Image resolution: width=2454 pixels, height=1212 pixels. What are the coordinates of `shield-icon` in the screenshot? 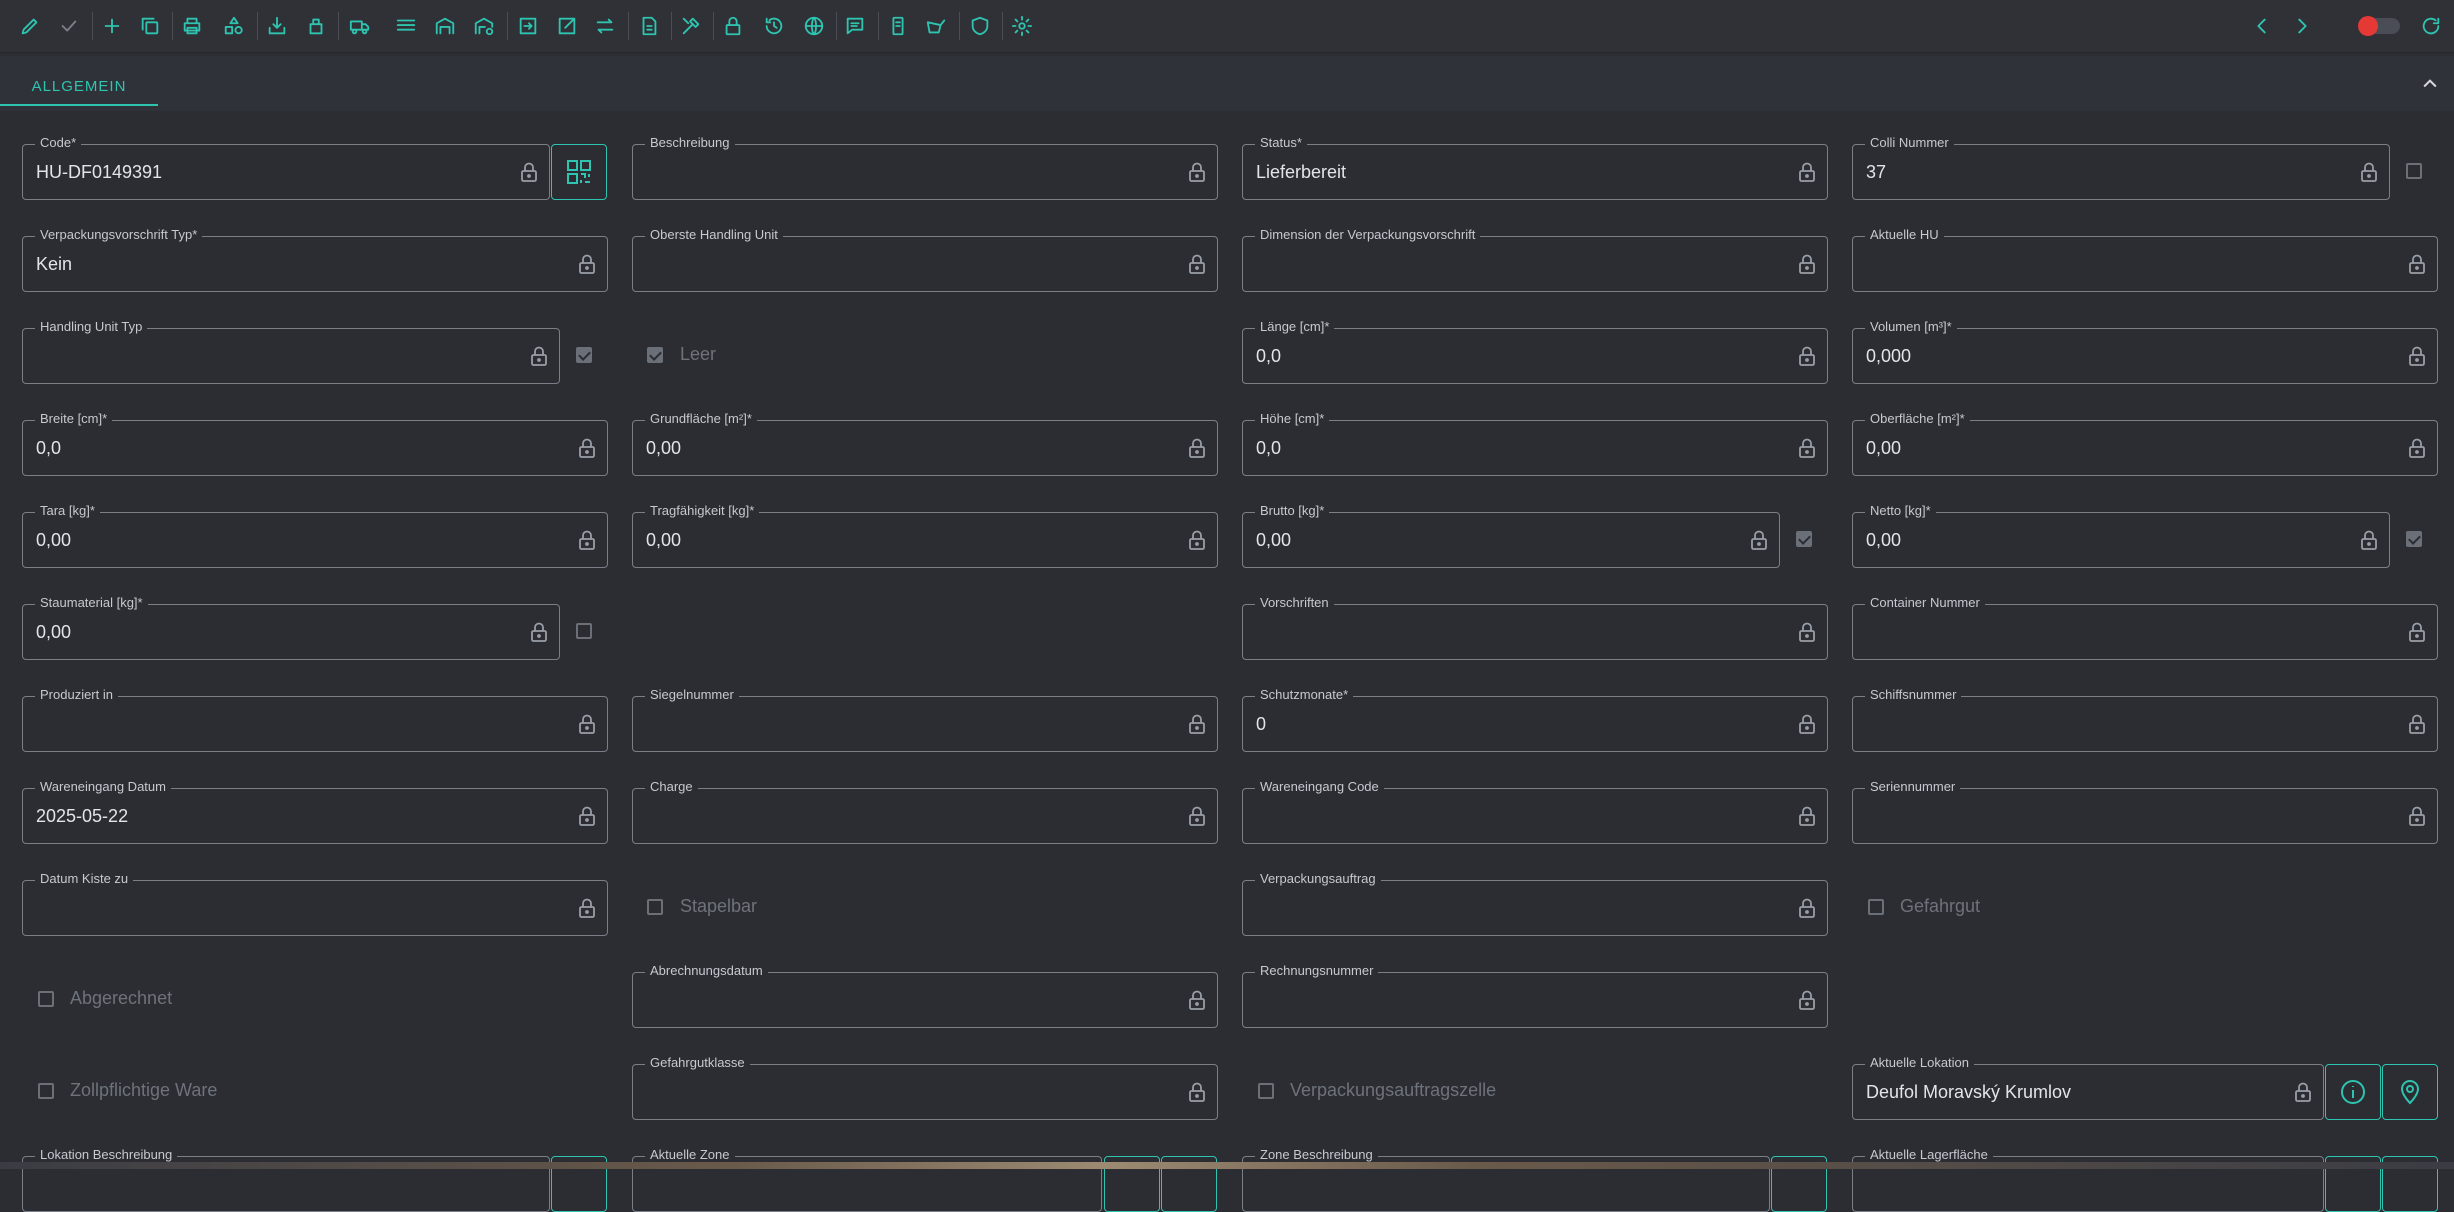 It's located at (980, 26).